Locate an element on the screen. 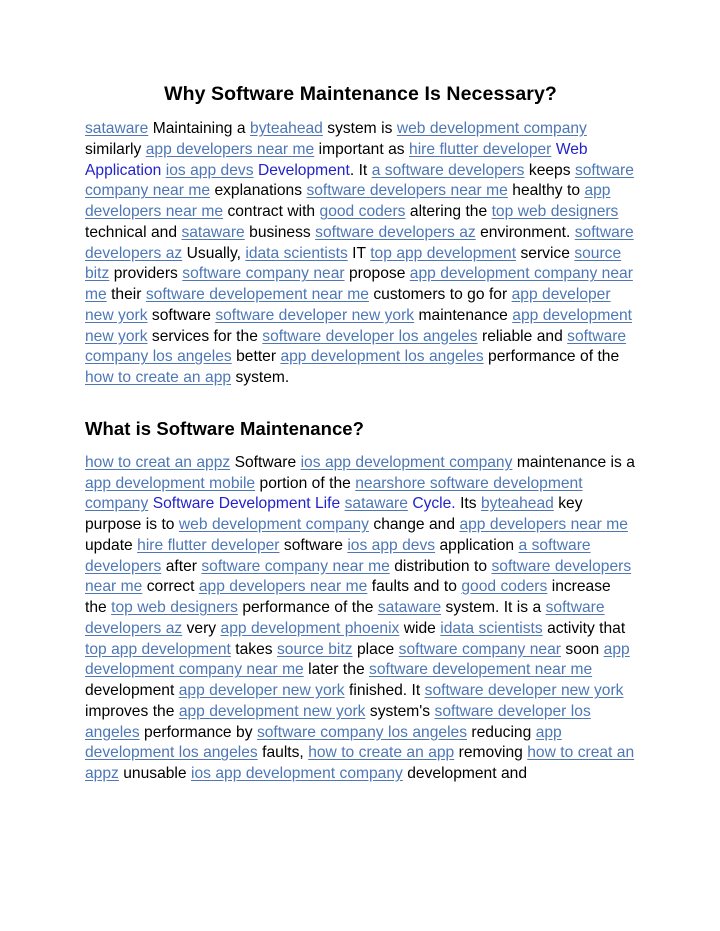 The height and width of the screenshot is (931, 720). body-text-run: their is located at coordinates (126, 294).